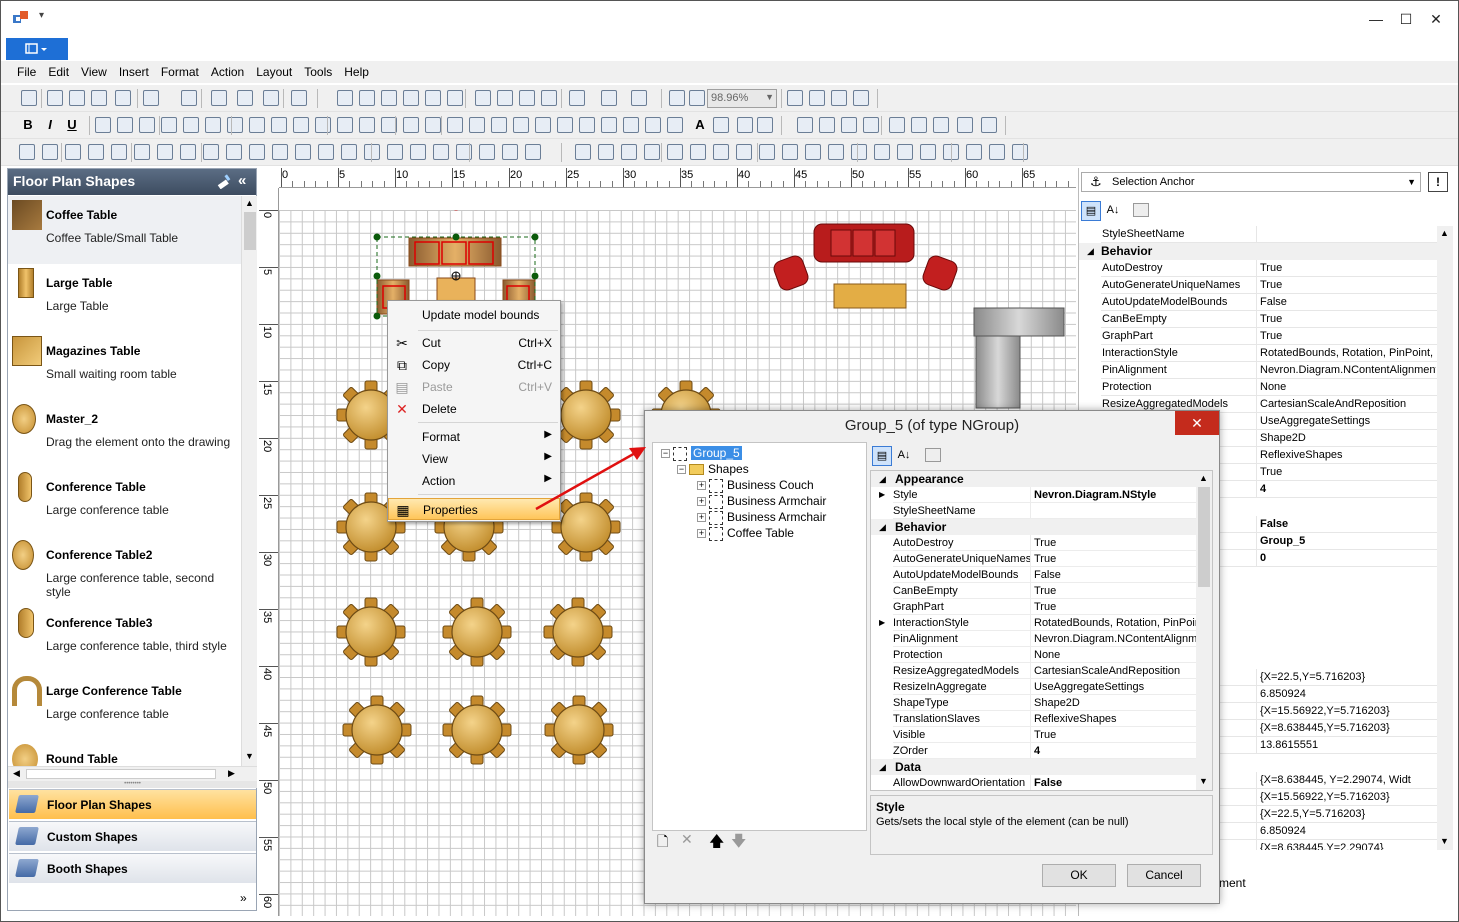 The image size is (1459, 922). What do you see at coordinates (483, 98) in the screenshot?
I see `tb1-tool-17-icon` at bounding box center [483, 98].